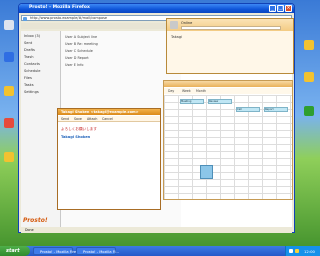  What do you see at coordinates (206, 172) in the screenshot?
I see `calendar-time-block` at bounding box center [206, 172].